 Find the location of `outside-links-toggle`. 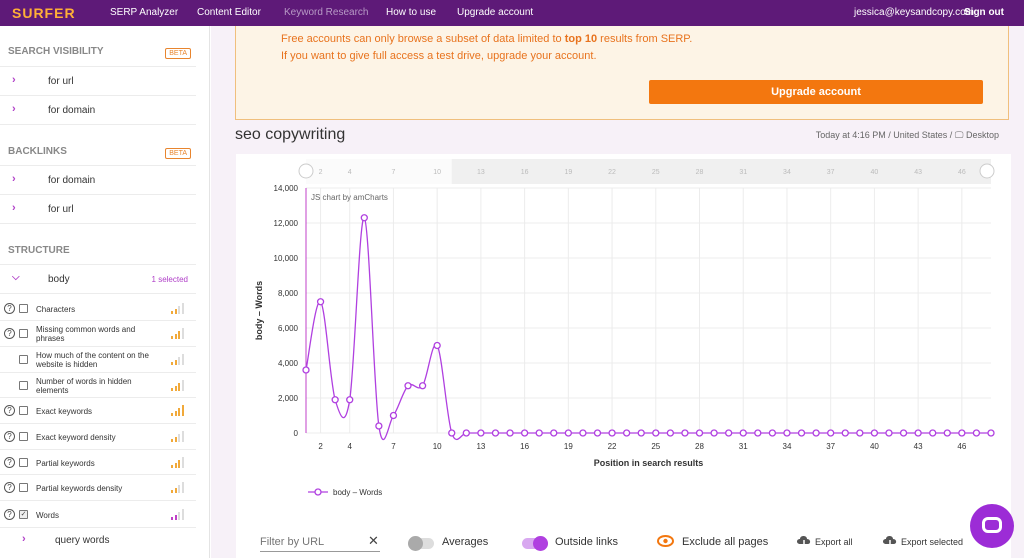

outside-links-toggle is located at coordinates (535, 543).